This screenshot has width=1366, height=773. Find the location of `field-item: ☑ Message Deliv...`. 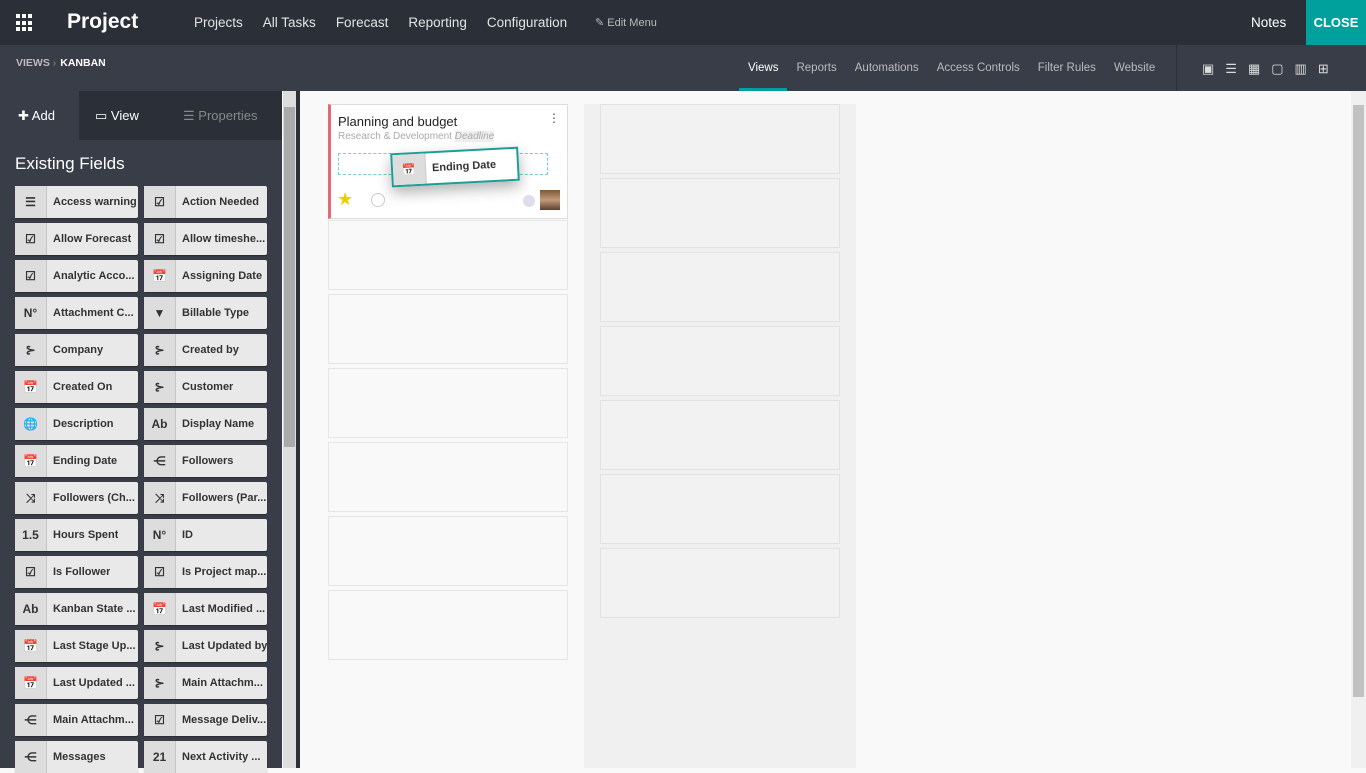

field-item: ☑ Message Deliv... is located at coordinates (205, 720).